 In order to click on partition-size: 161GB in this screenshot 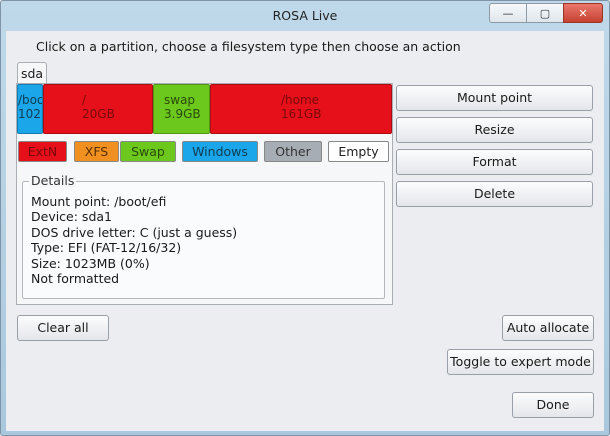, I will do `click(301, 114)`.